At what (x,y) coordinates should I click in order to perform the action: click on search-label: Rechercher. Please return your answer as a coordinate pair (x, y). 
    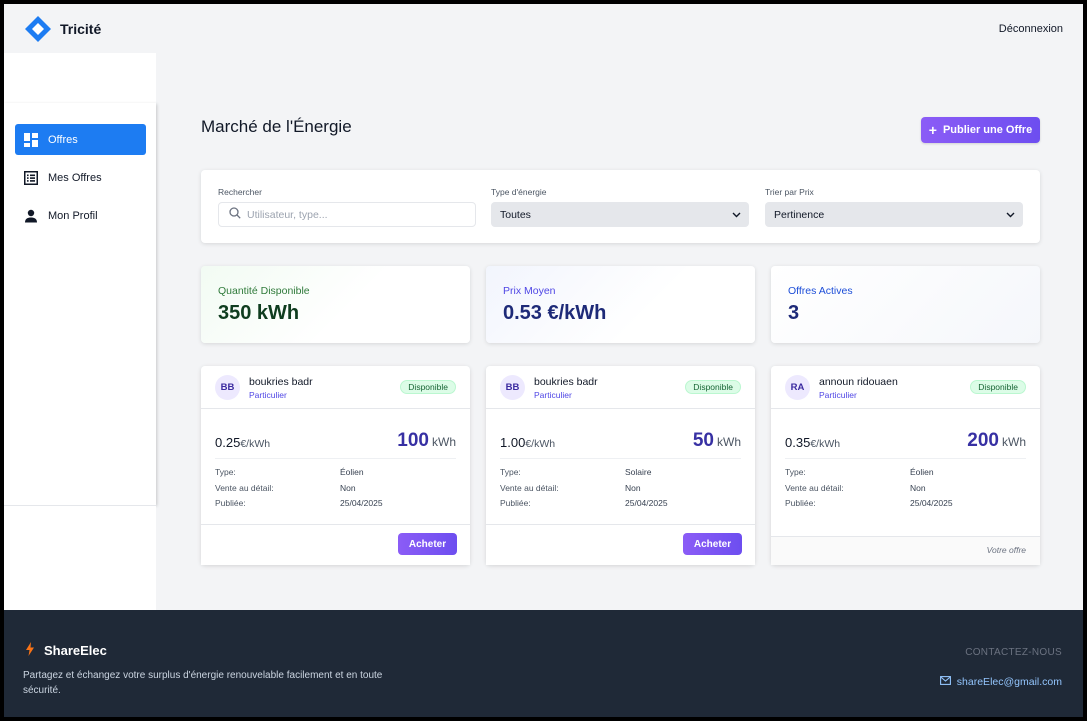
    Looking at the image, I should click on (240, 192).